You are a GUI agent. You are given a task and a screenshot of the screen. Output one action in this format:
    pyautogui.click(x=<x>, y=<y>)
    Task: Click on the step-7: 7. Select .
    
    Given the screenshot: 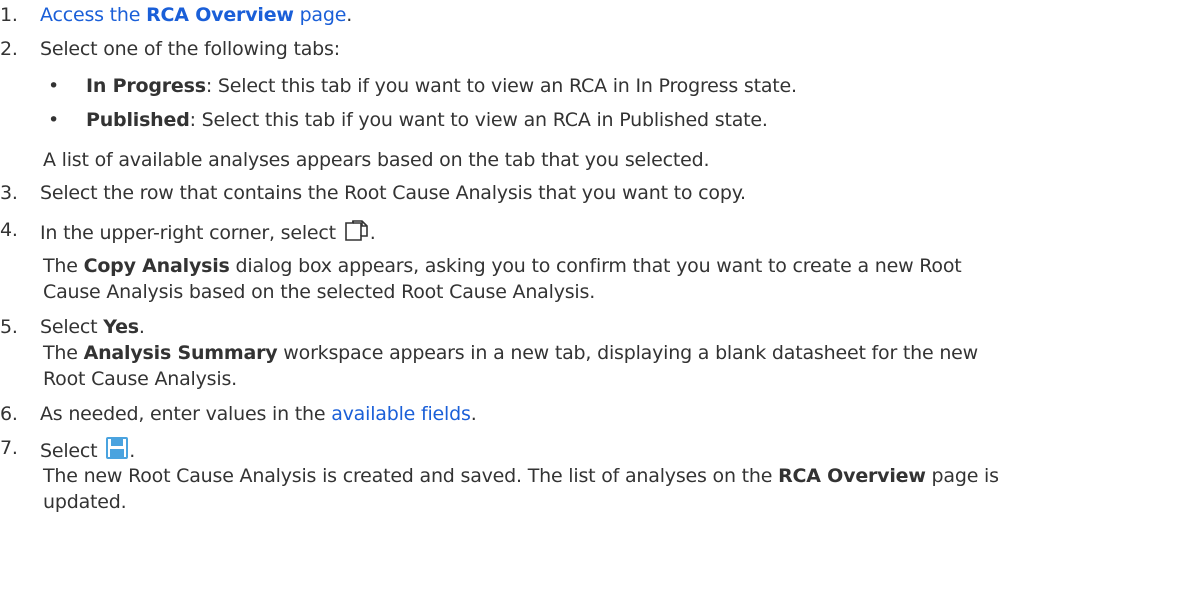 What is the action you would take?
    pyautogui.click(x=67, y=451)
    